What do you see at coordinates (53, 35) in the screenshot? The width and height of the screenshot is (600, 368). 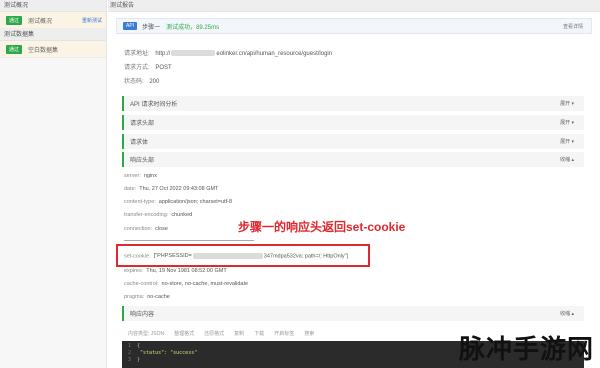 I see `dataset-section-title: 测试数据集` at bounding box center [53, 35].